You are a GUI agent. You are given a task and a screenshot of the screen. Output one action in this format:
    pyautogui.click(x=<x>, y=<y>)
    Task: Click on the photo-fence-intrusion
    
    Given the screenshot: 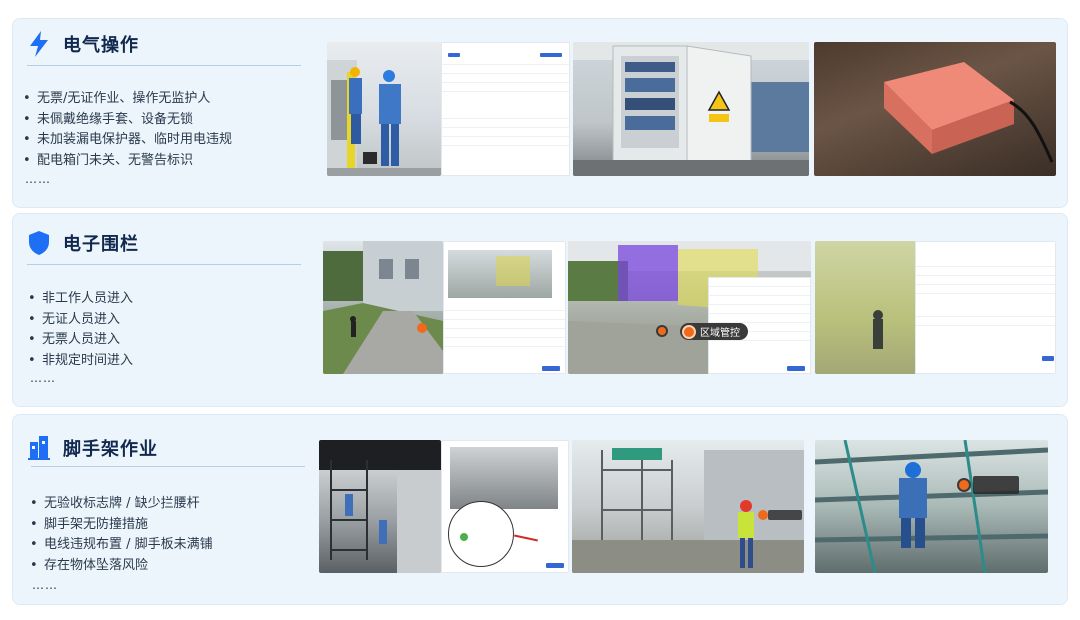 What is the action you would take?
    pyautogui.click(x=935, y=307)
    